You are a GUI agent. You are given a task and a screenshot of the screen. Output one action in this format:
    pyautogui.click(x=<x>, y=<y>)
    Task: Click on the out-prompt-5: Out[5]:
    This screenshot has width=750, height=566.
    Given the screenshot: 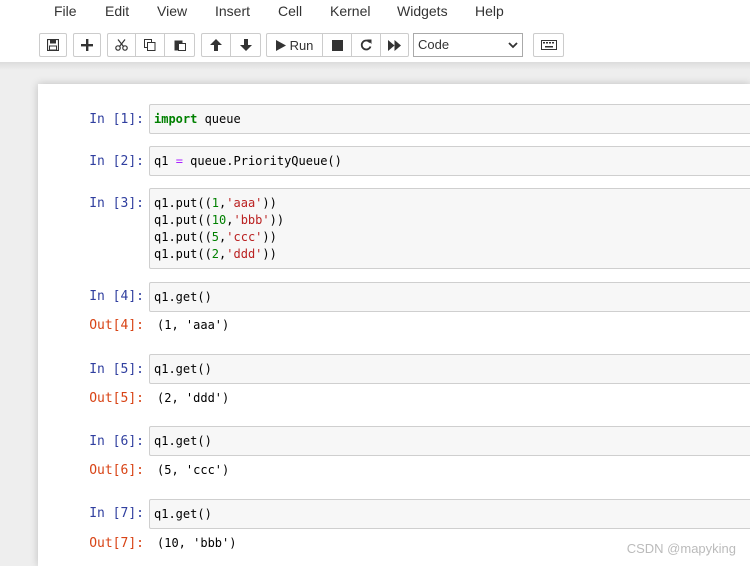 What is the action you would take?
    pyautogui.click(x=116, y=398)
    